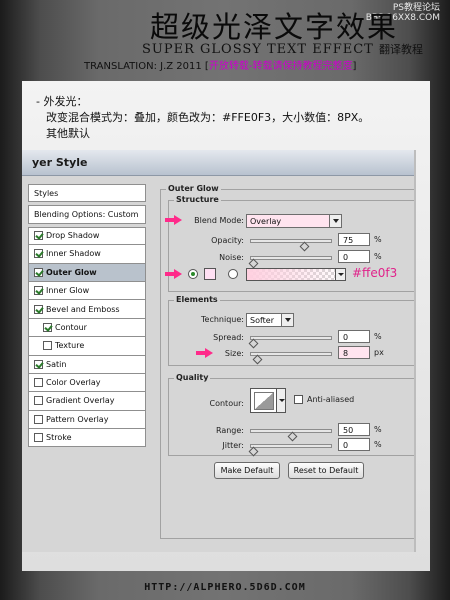  I want to click on size-slider, so click(291, 358).